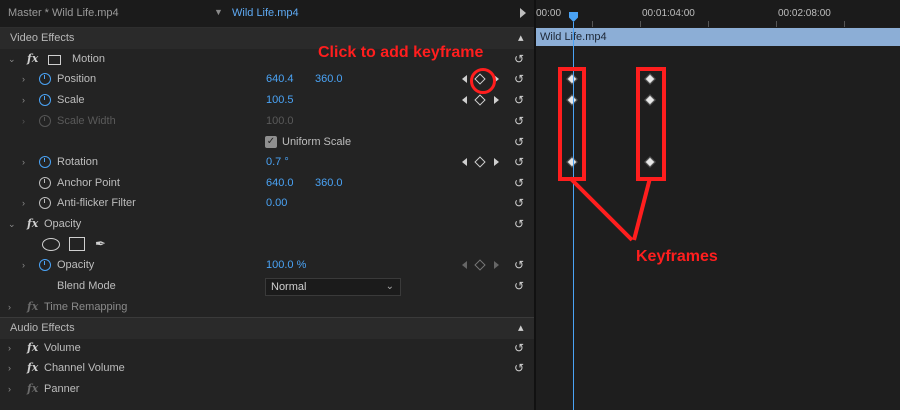 Image resolution: width=900 pixels, height=410 pixels. I want to click on opacity-effect-row: ⌄ fx Opacity ↺, so click(267, 224).